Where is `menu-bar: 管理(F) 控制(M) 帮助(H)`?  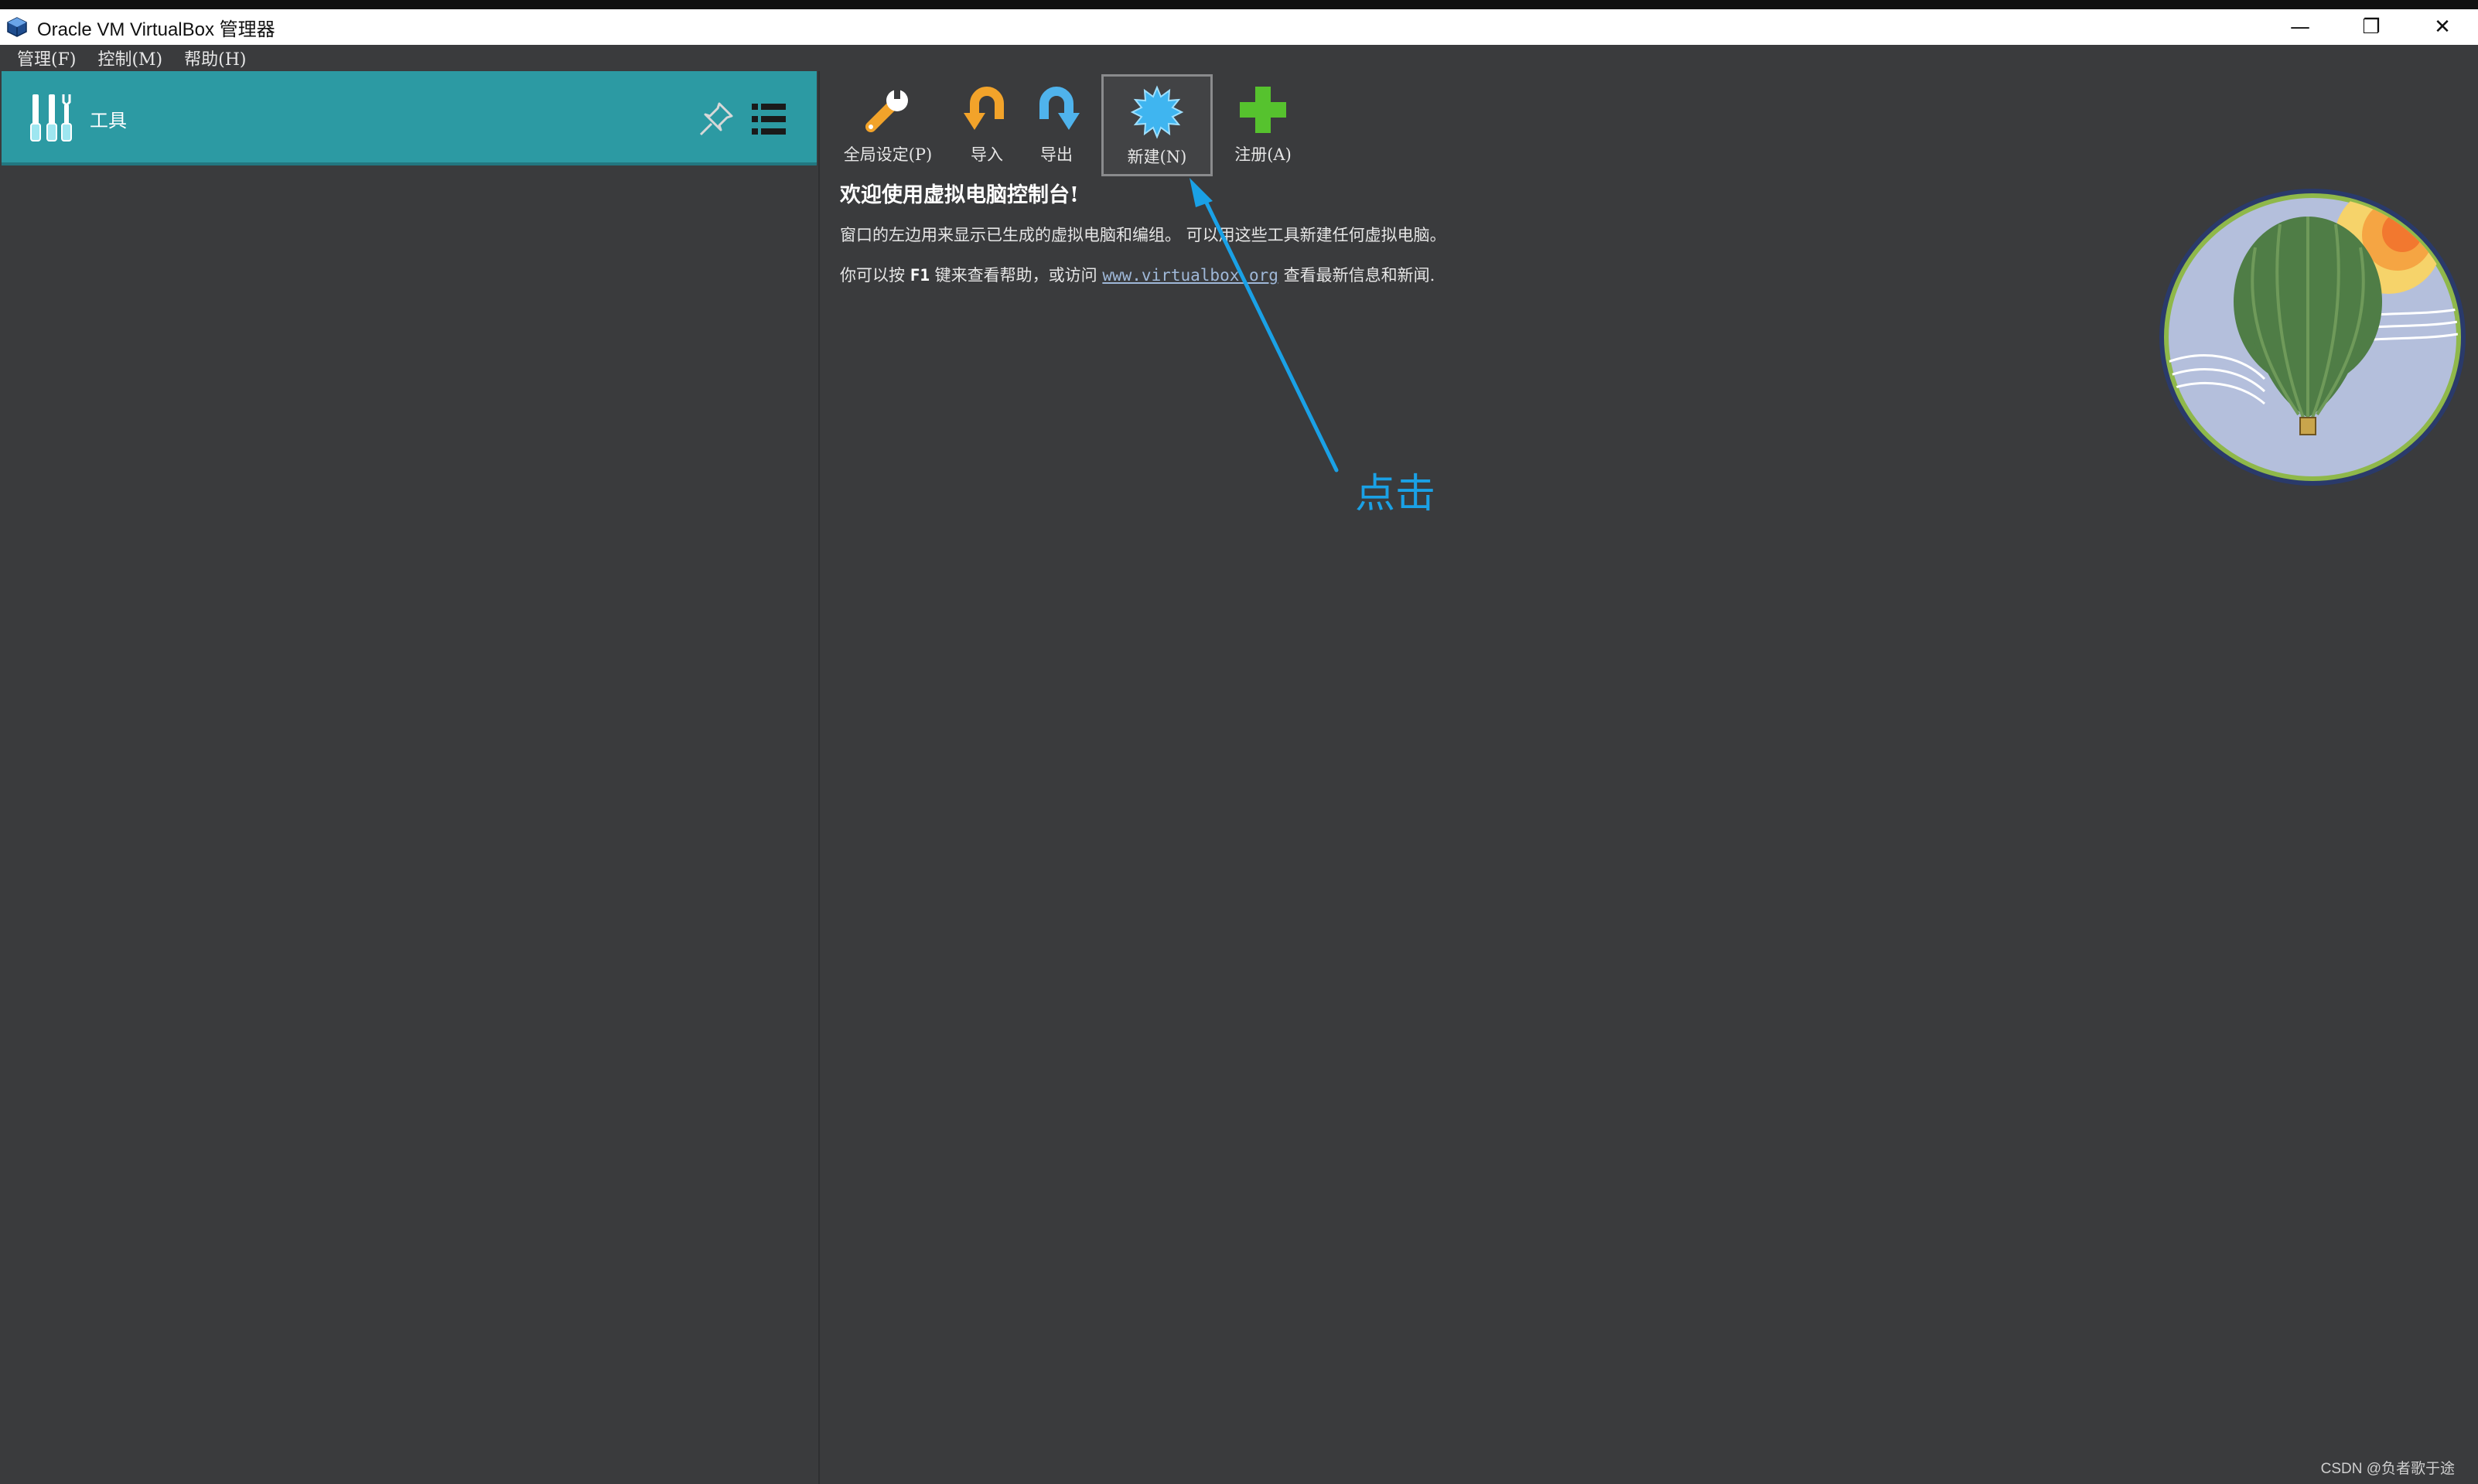 menu-bar: 管理(F) 控制(M) 帮助(H) is located at coordinates (1239, 58).